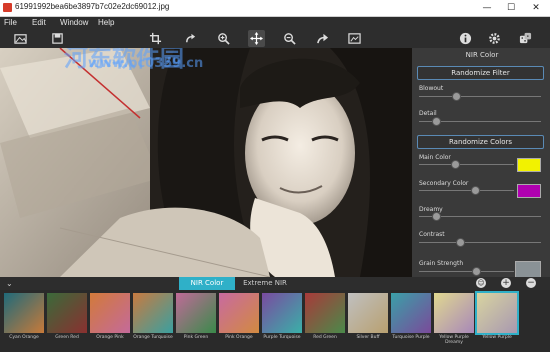 The image size is (550, 352). Describe the element at coordinates (487, 8) in the screenshot. I see `minimize-button: —` at that location.